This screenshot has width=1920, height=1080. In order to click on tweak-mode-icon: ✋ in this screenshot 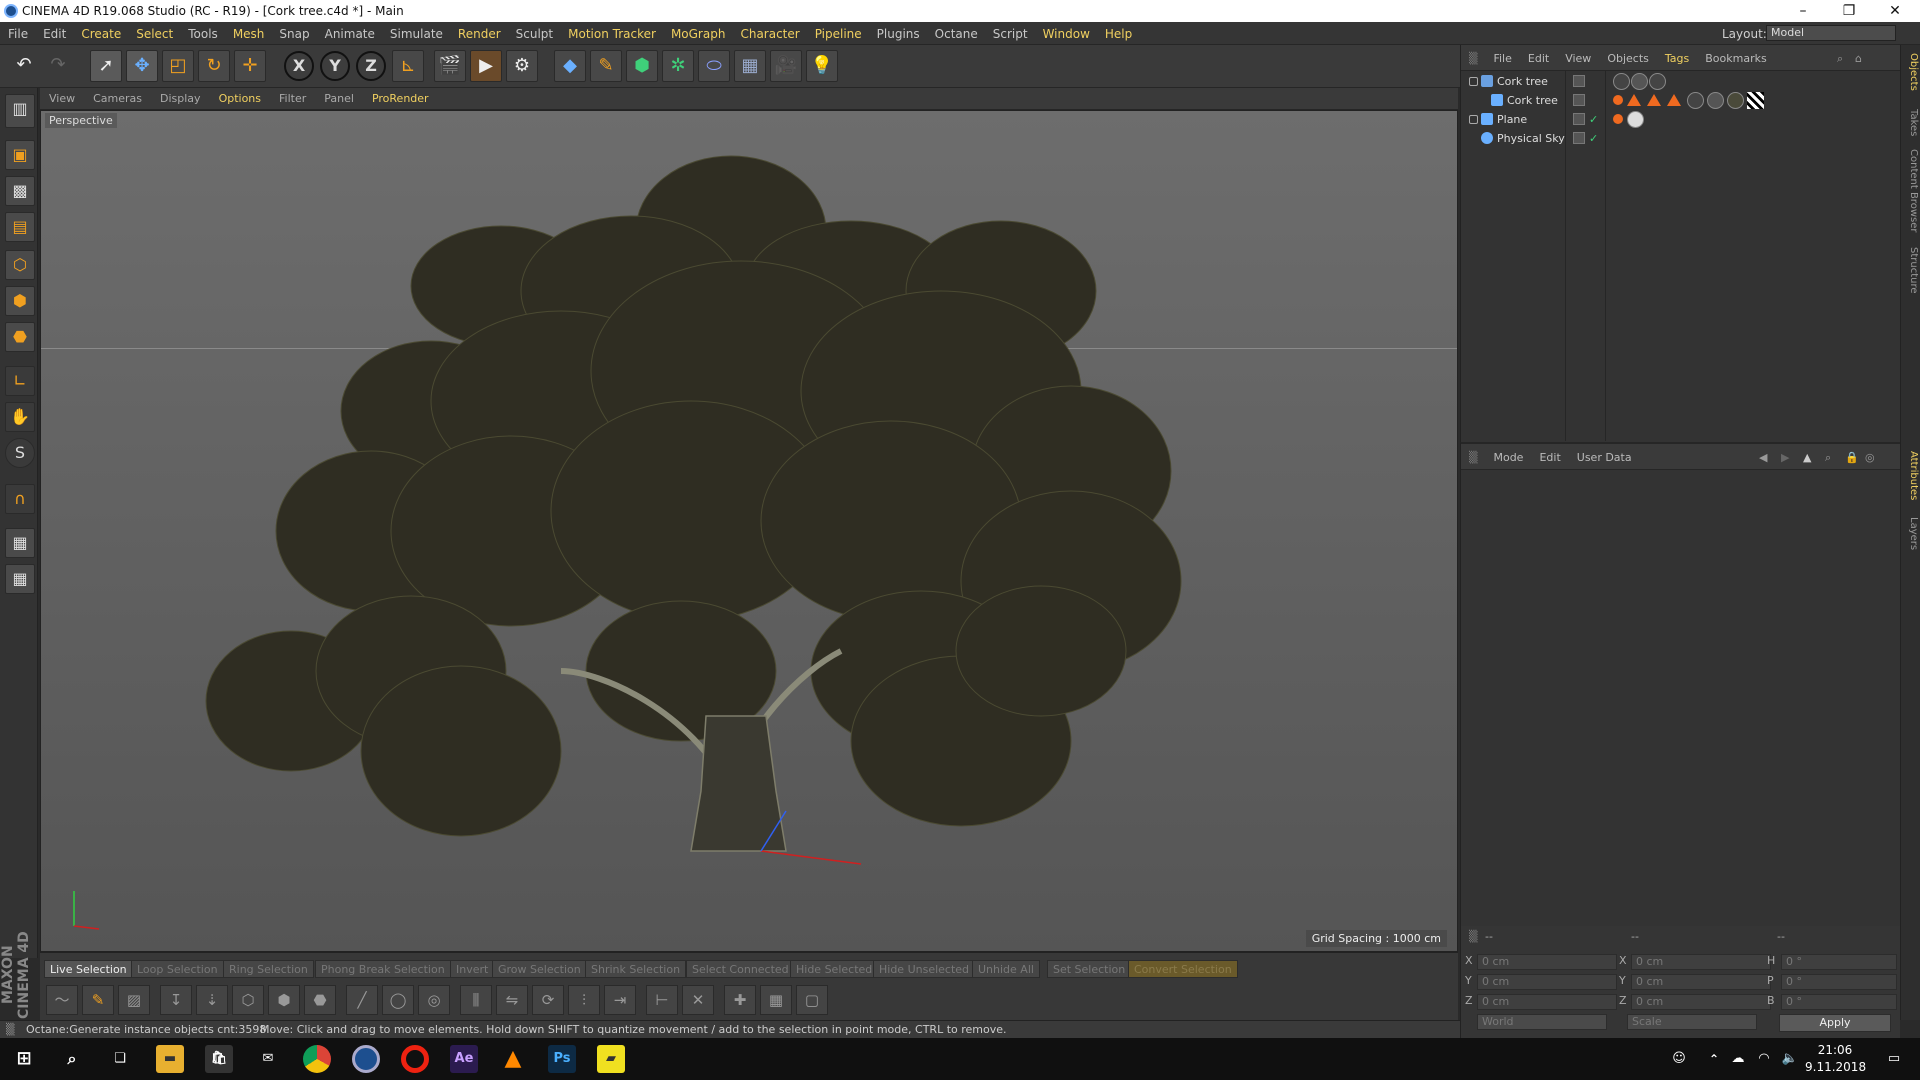, I will do `click(20, 417)`.